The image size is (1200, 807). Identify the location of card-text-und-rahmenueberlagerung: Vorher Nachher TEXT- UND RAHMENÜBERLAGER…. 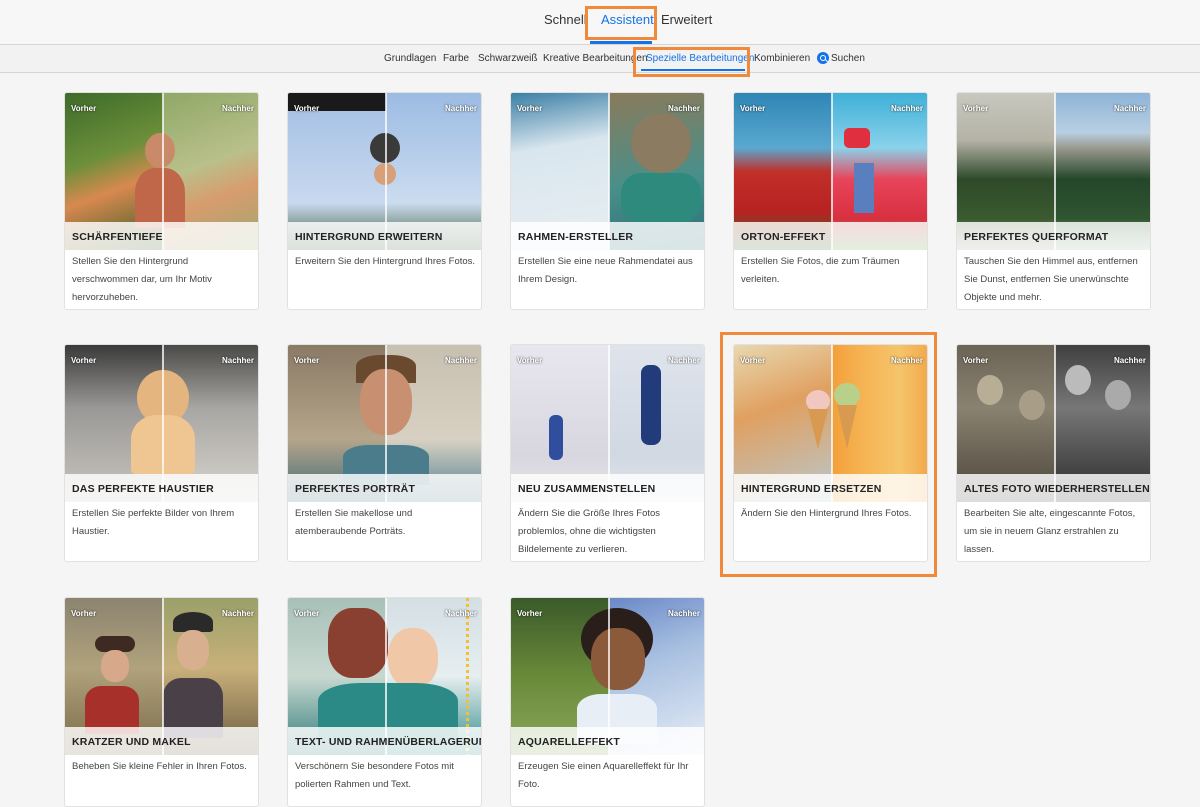
(384, 702).